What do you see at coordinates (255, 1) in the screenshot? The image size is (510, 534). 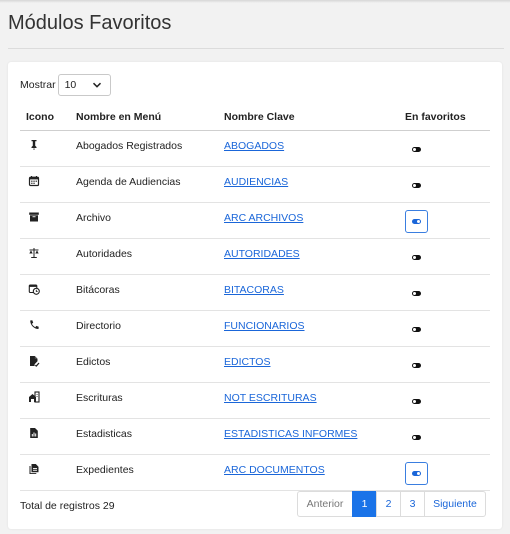 I see `top-shadow` at bounding box center [255, 1].